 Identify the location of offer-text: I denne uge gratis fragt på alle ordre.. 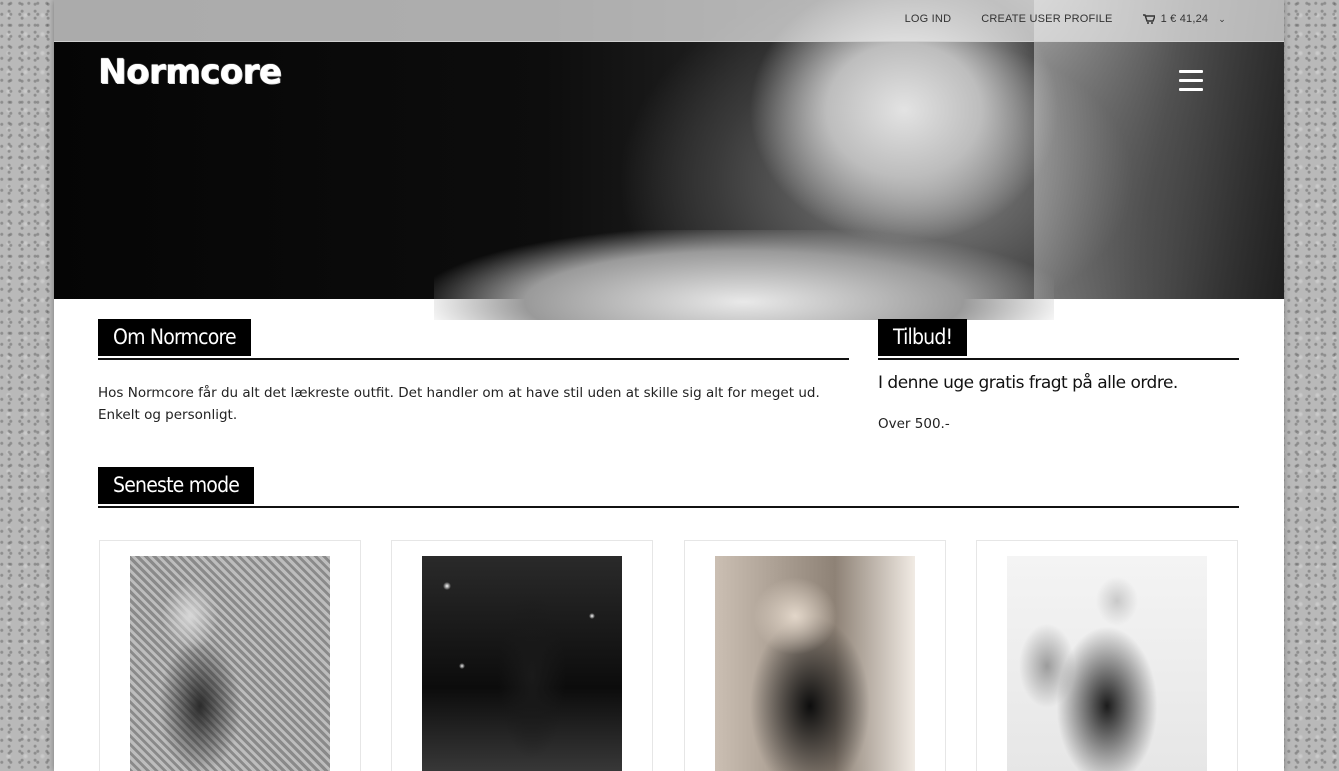
(1028, 383).